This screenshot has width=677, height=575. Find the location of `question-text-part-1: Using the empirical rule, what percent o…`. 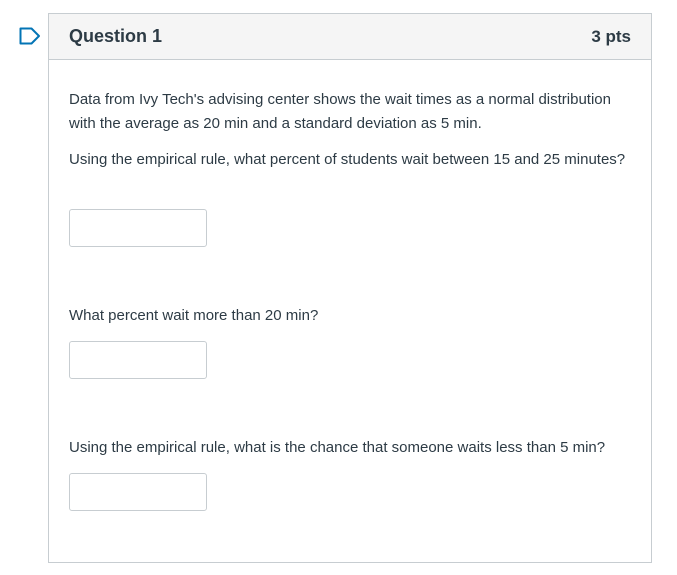

question-text-part-1: Using the empirical rule, what percent o… is located at coordinates (347, 159).